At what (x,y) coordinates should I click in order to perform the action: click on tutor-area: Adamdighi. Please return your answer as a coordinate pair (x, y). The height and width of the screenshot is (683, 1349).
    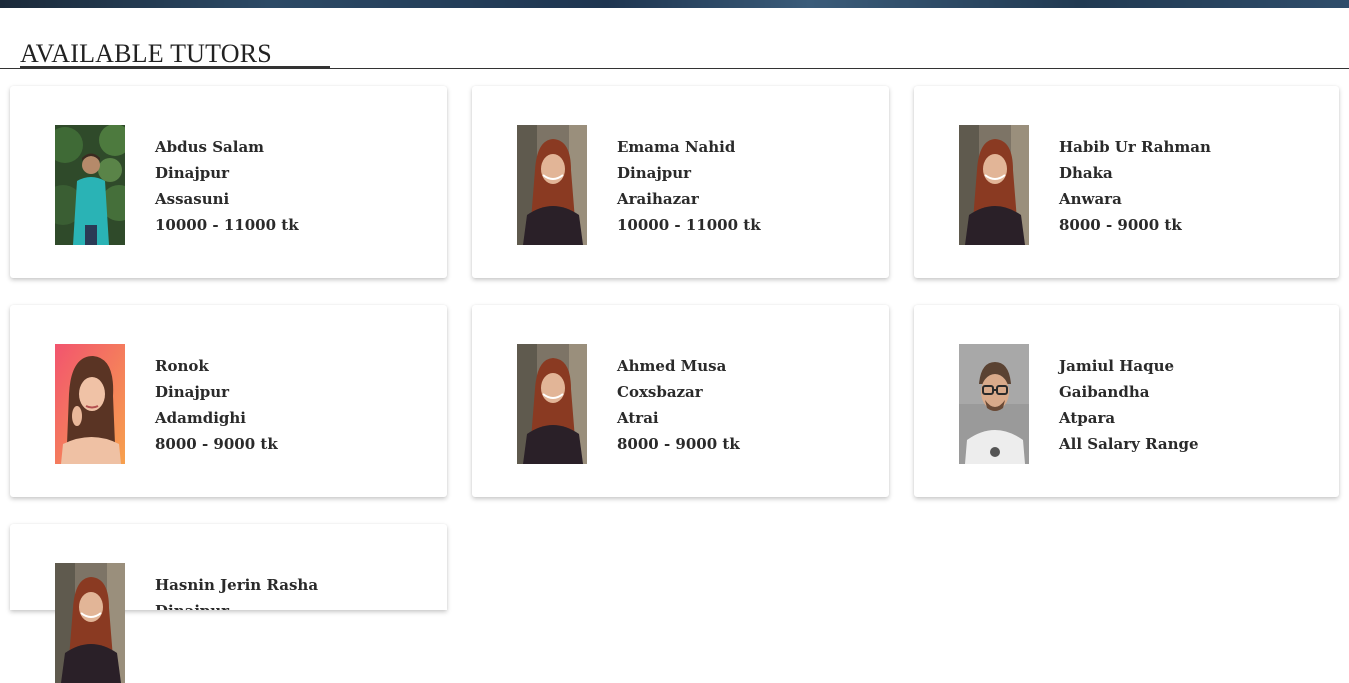
    Looking at the image, I should click on (200, 418).